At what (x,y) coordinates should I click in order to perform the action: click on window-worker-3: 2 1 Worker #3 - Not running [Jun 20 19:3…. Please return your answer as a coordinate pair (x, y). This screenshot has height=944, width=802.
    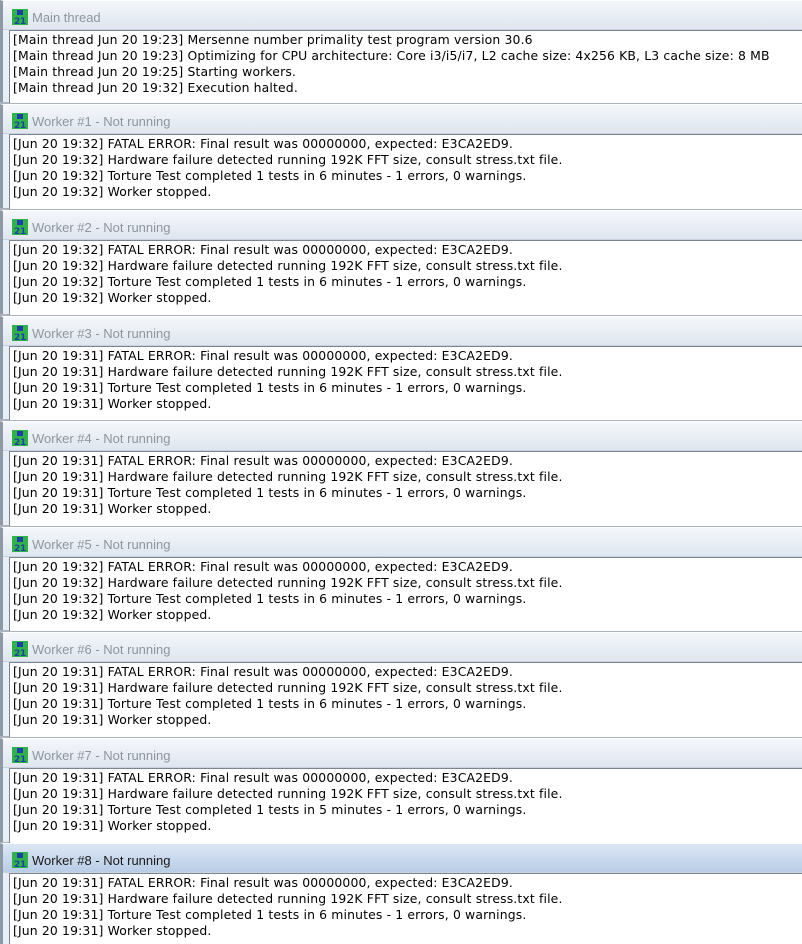
    Looking at the image, I should click on (401, 368).